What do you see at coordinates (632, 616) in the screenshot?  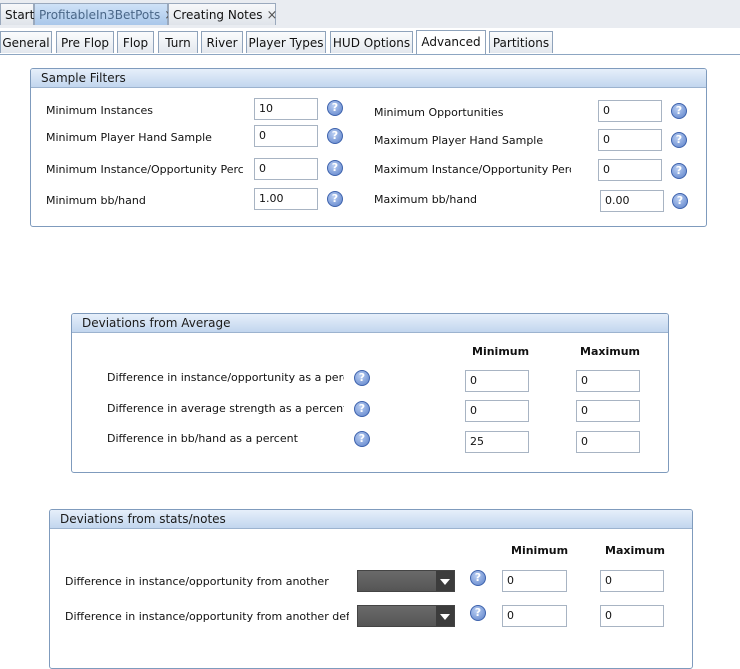 I see `diff-from-another-definition-max-input: 0` at bounding box center [632, 616].